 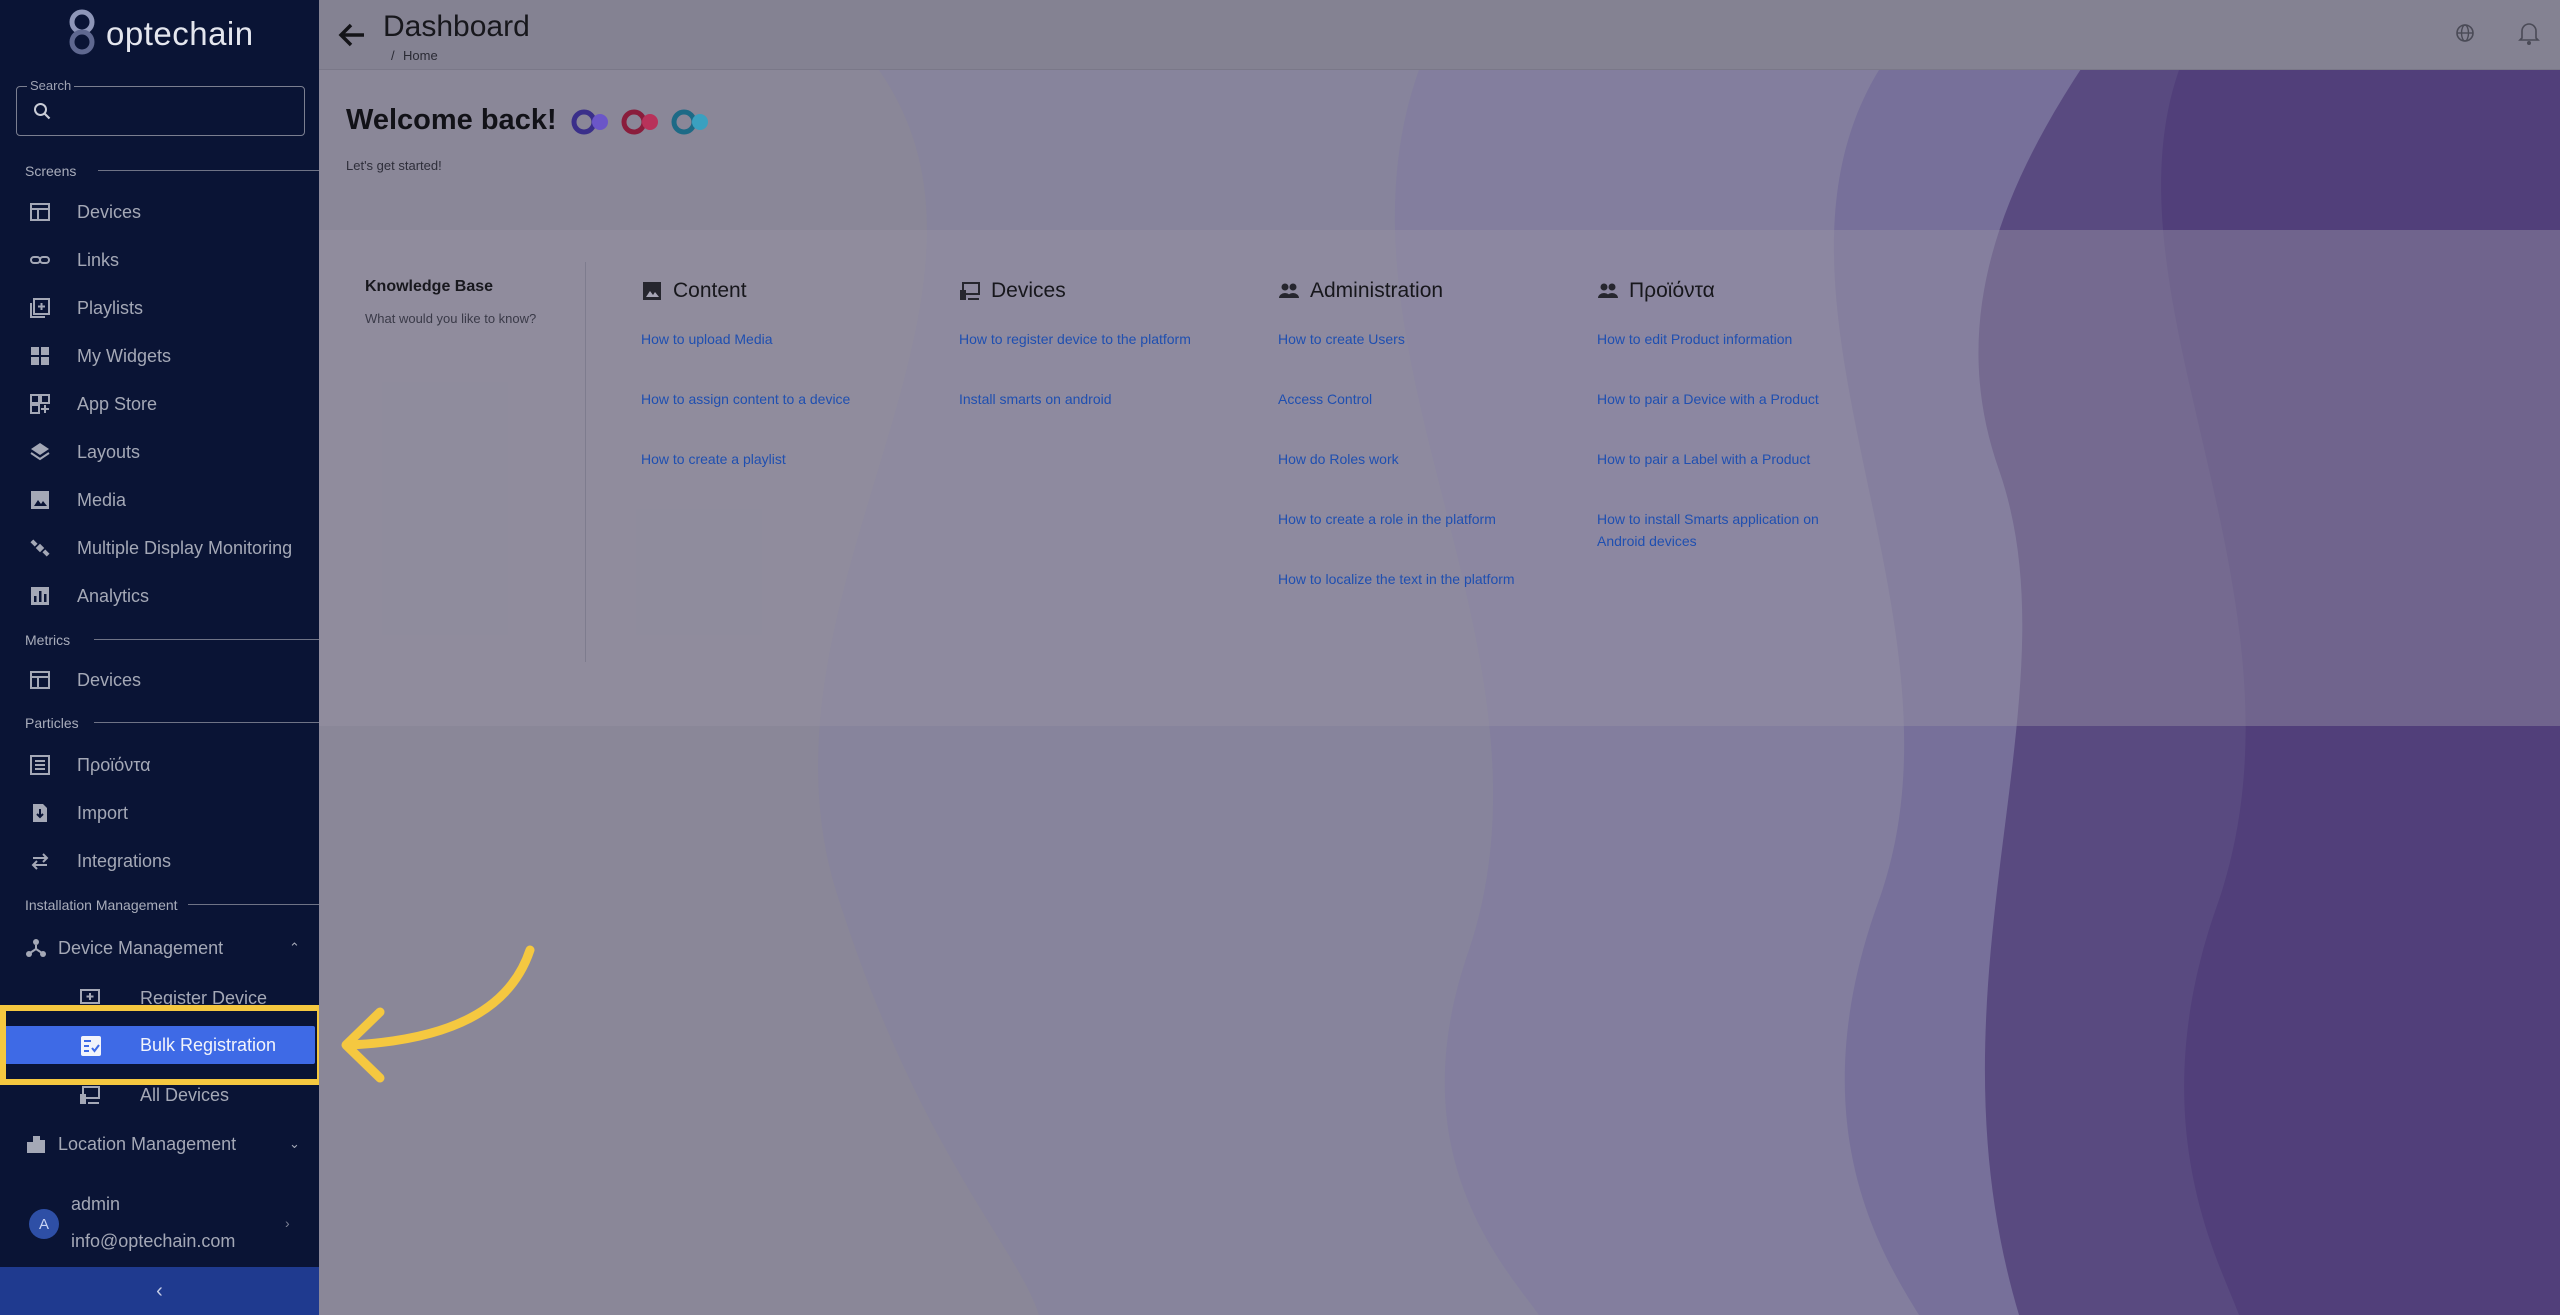 I want to click on sidebar-item-label: Multiple Display Monitoring, so click(x=185, y=547).